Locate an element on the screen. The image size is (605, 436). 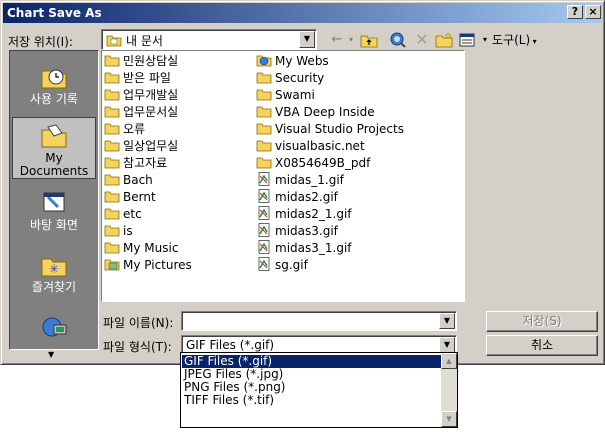
pictures-folder-icon is located at coordinates (112, 264).